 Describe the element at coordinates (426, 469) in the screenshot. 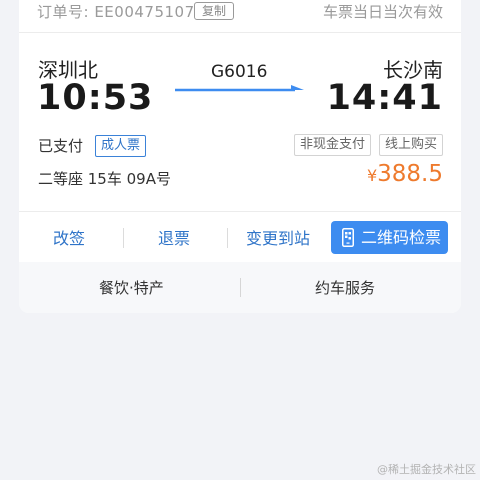

I see `watermark: @稀土掘金技术社区` at that location.